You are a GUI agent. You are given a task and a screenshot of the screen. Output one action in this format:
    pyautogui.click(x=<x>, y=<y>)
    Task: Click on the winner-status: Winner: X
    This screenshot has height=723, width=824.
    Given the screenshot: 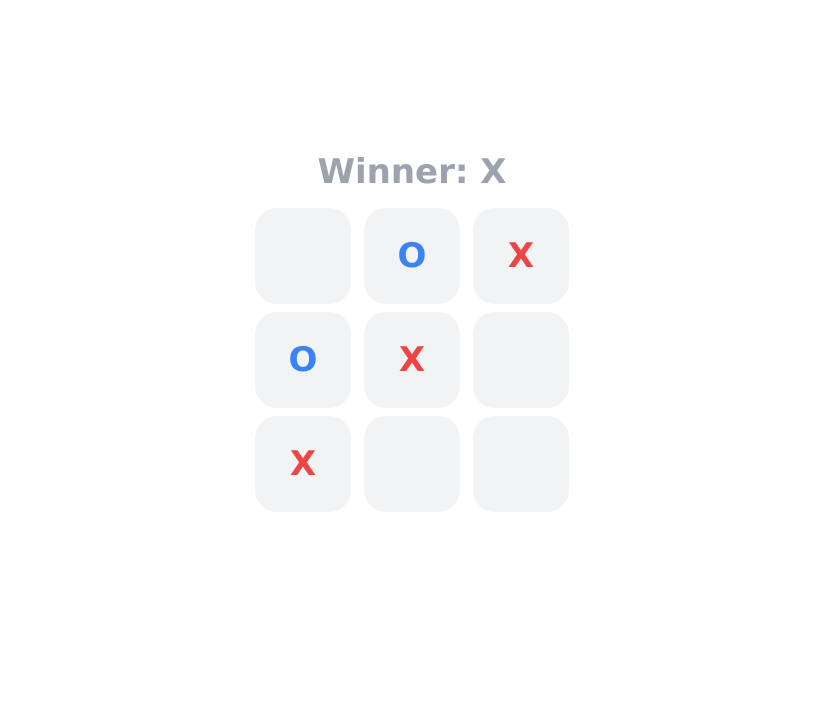 What is the action you would take?
    pyautogui.click(x=412, y=172)
    